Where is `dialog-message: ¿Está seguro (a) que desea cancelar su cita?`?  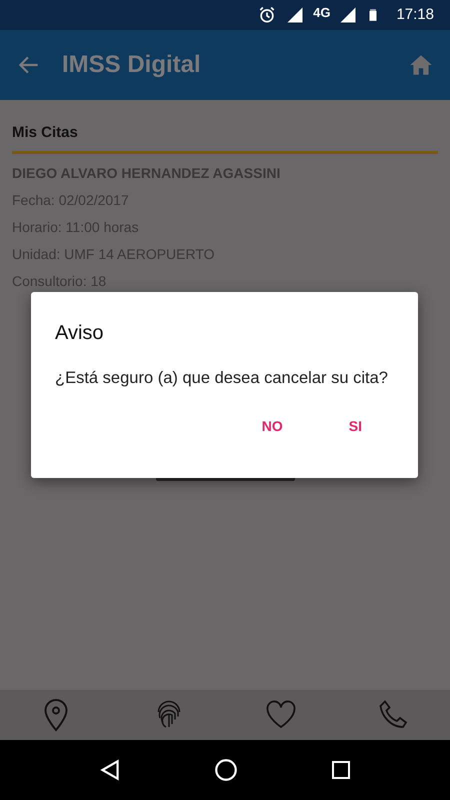
dialog-message: ¿Está seguro (a) que desea cancelar su cita? is located at coordinates (222, 378).